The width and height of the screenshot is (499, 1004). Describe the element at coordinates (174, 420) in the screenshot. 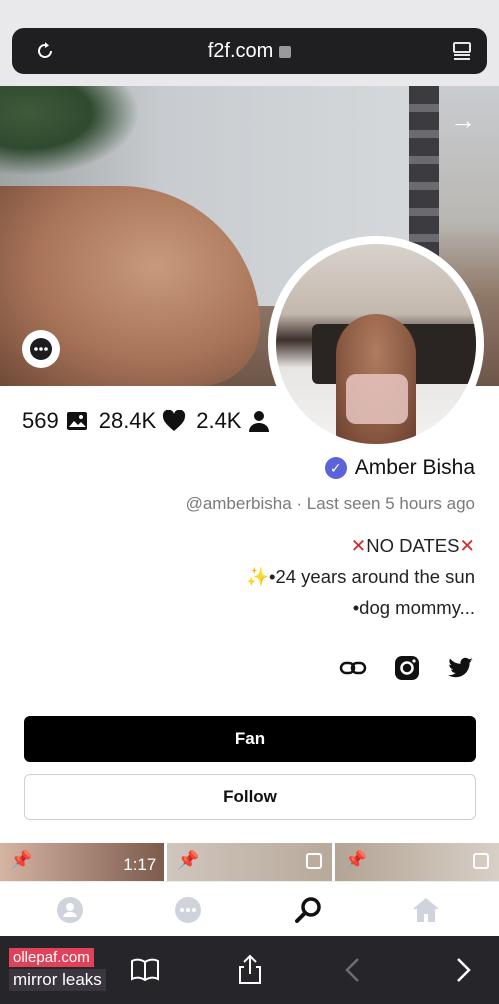

I see `heart-icon` at that location.